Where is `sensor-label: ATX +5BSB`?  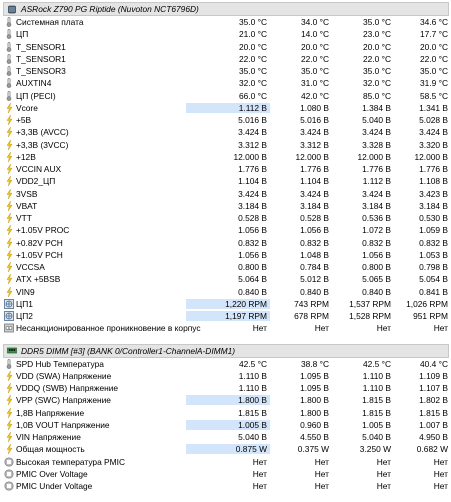
sensor-label: ATX +5BSB is located at coordinates (38, 279).